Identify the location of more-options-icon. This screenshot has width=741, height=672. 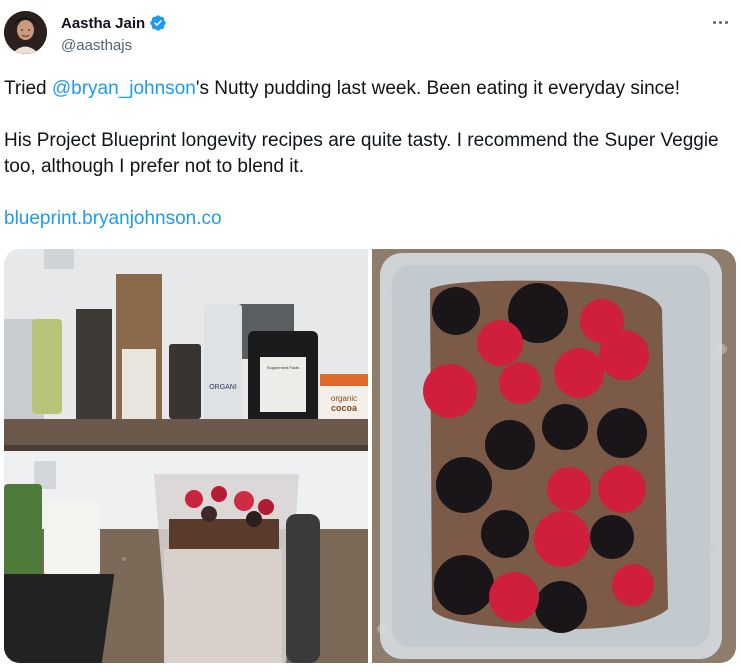
(720, 22).